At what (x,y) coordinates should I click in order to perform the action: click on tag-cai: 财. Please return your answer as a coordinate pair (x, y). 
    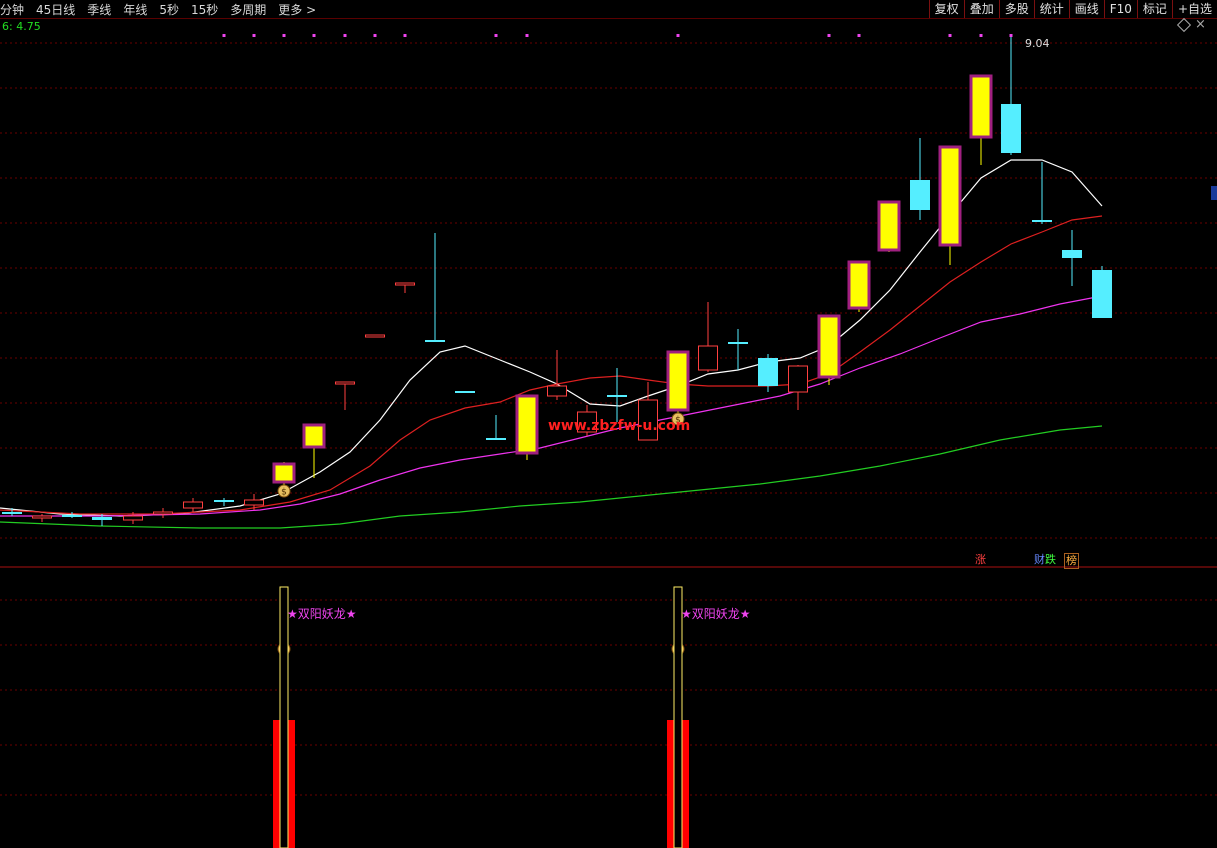
    Looking at the image, I should click on (1039, 559).